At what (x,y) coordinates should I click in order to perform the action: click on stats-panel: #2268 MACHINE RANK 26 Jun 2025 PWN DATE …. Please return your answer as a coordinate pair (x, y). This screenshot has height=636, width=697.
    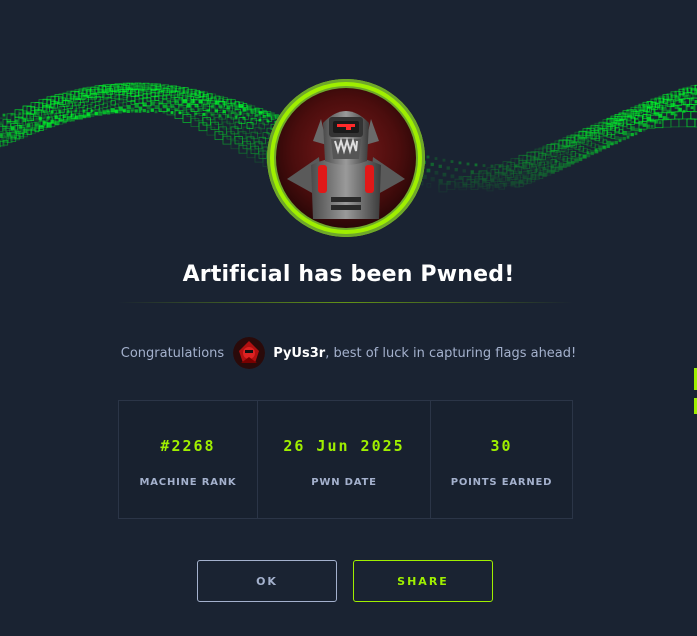
    Looking at the image, I should click on (345, 459).